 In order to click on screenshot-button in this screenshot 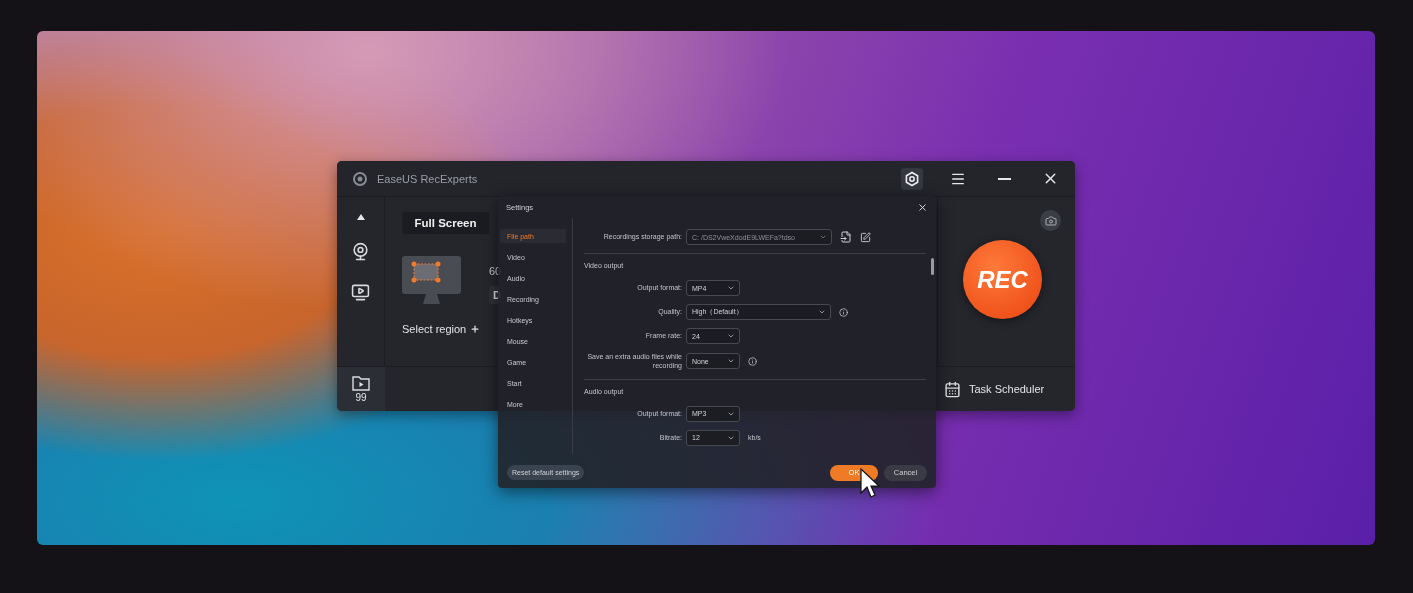, I will do `click(1050, 220)`.